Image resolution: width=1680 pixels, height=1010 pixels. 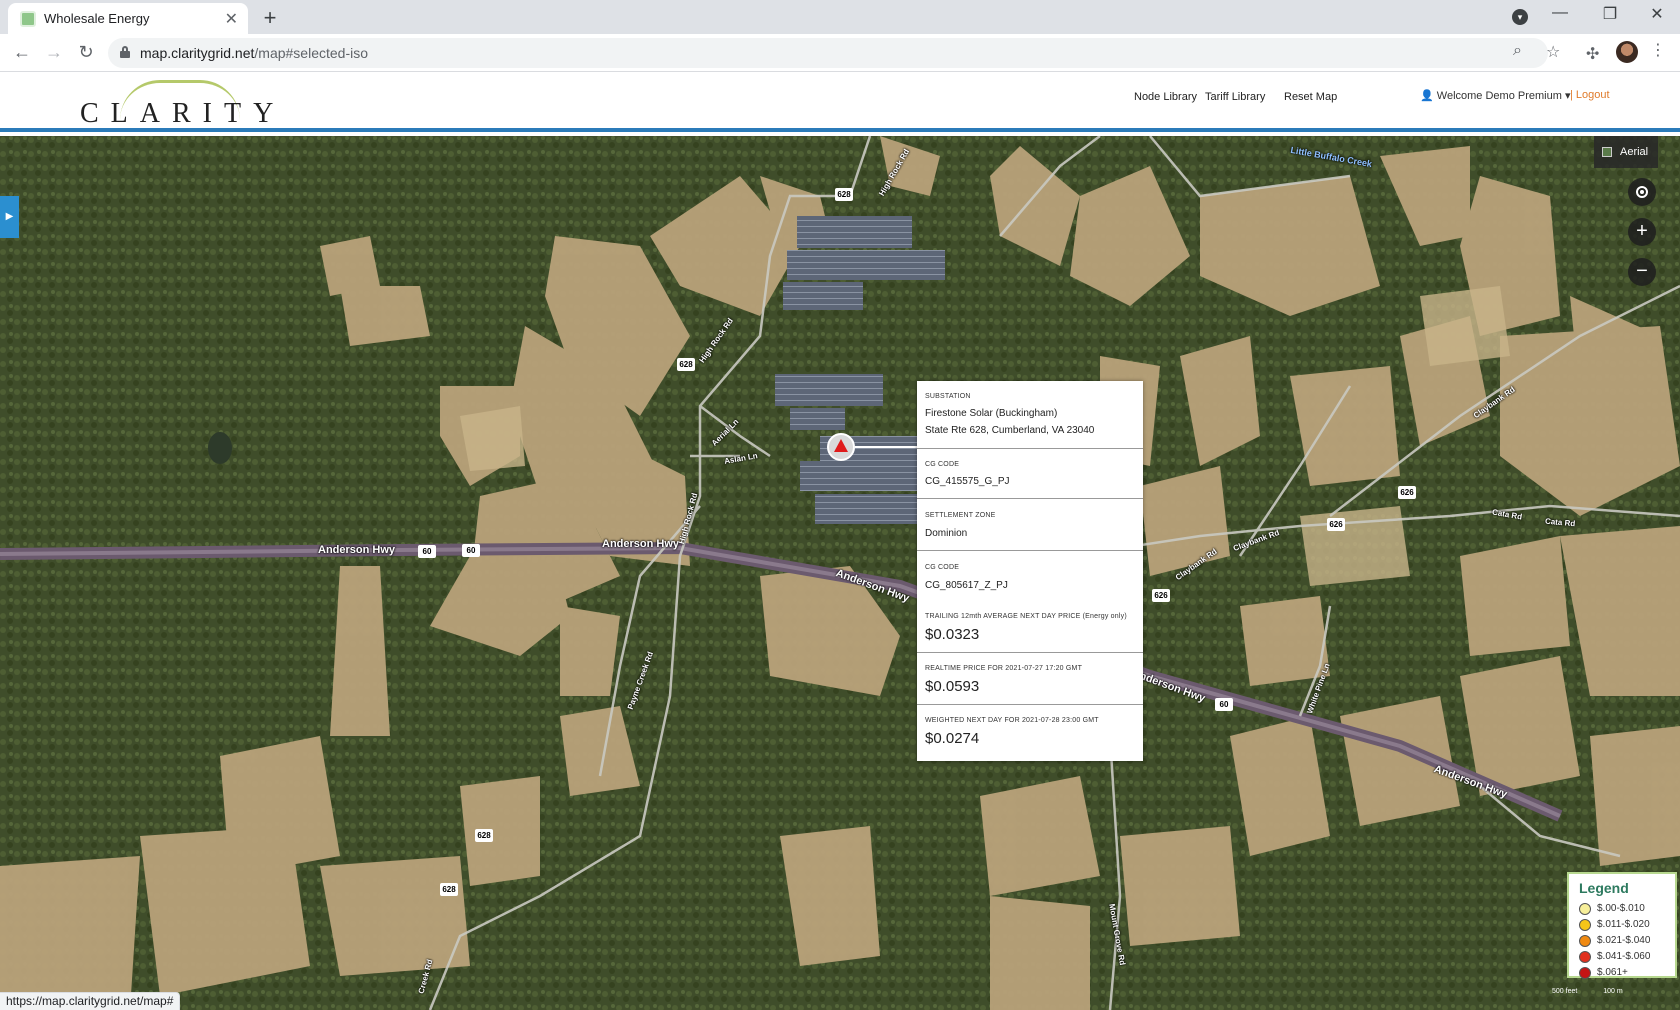 I want to click on legend-label: $.00-$.010, so click(x=1621, y=908).